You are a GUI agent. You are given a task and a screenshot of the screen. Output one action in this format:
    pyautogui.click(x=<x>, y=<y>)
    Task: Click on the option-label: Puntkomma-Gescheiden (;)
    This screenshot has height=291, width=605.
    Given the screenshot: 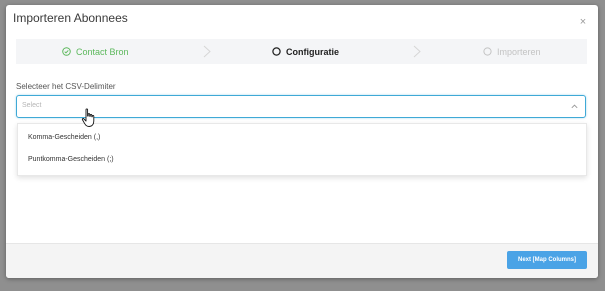 What is the action you would take?
    pyautogui.click(x=71, y=159)
    